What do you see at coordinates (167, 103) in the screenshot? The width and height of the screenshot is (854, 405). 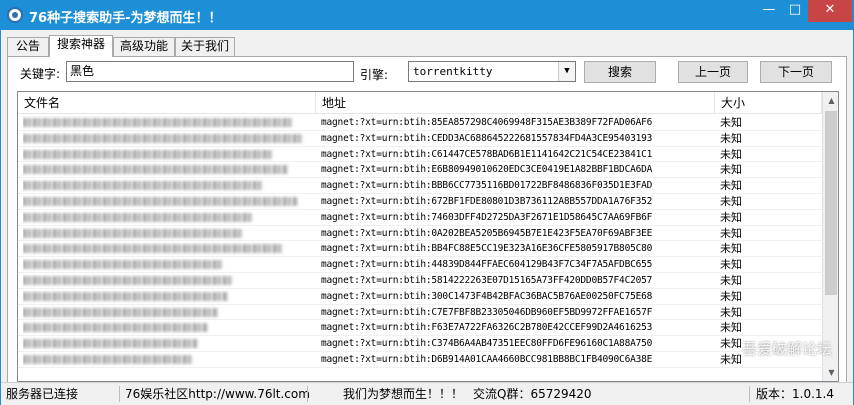 I see `column-header-filename: 文件名` at bounding box center [167, 103].